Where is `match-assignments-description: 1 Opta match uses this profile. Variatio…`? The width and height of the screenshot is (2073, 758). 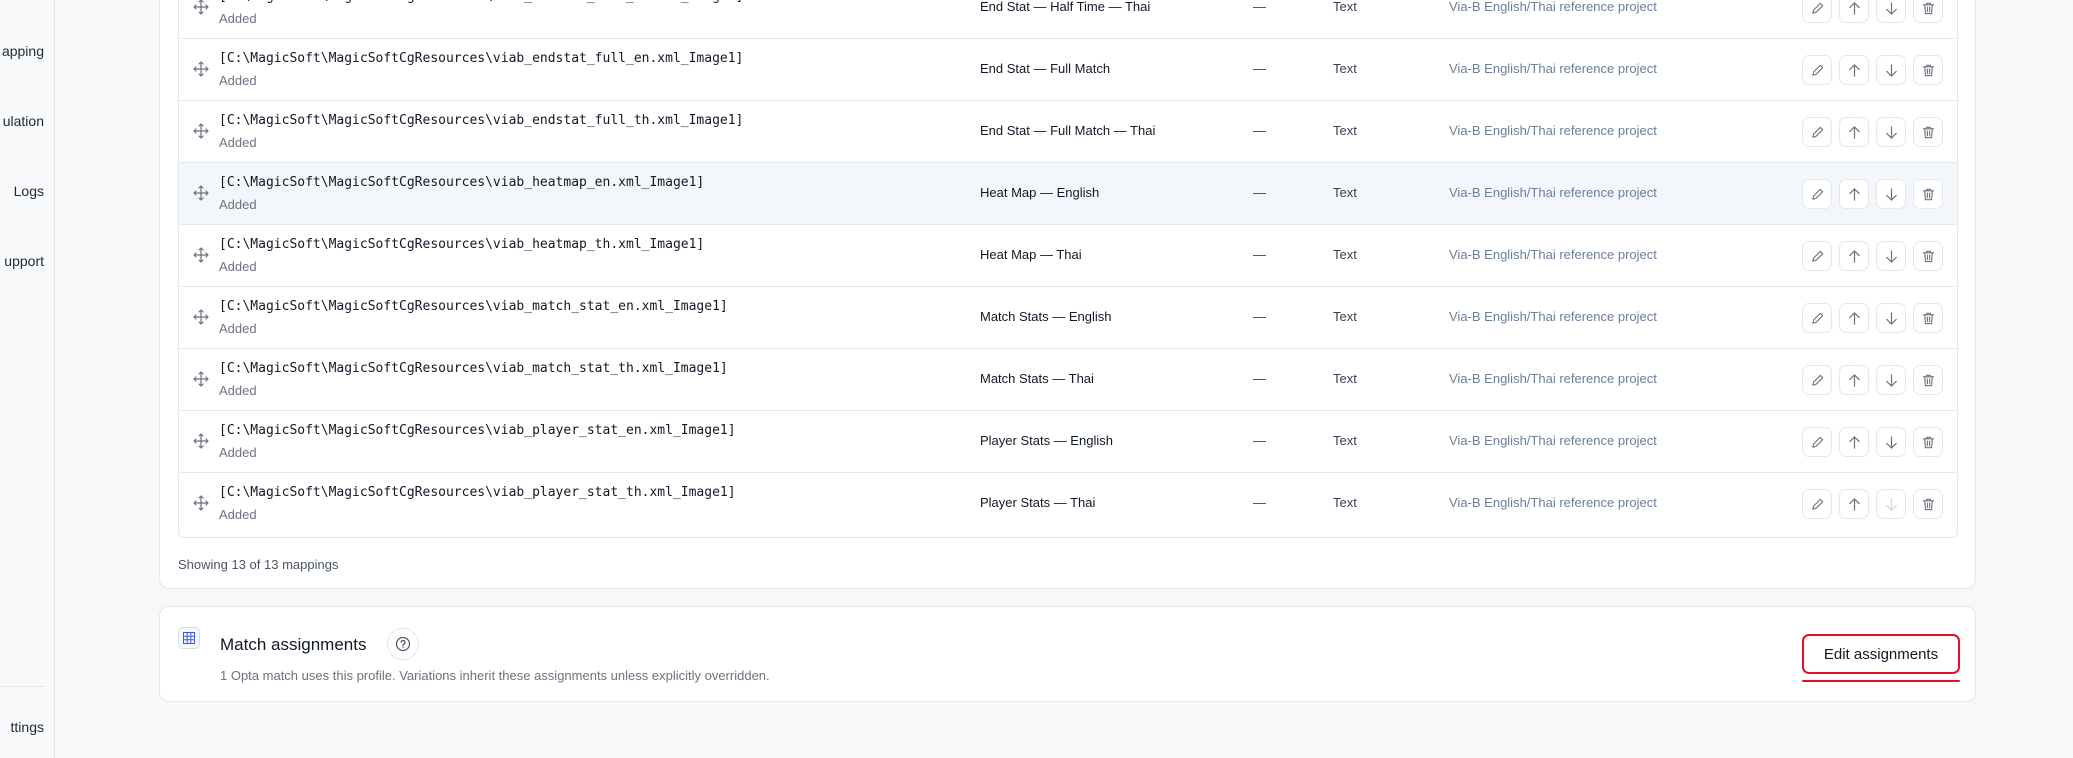
match-assignments-description: 1 Opta match uses this profile. Variatio… is located at coordinates (495, 675).